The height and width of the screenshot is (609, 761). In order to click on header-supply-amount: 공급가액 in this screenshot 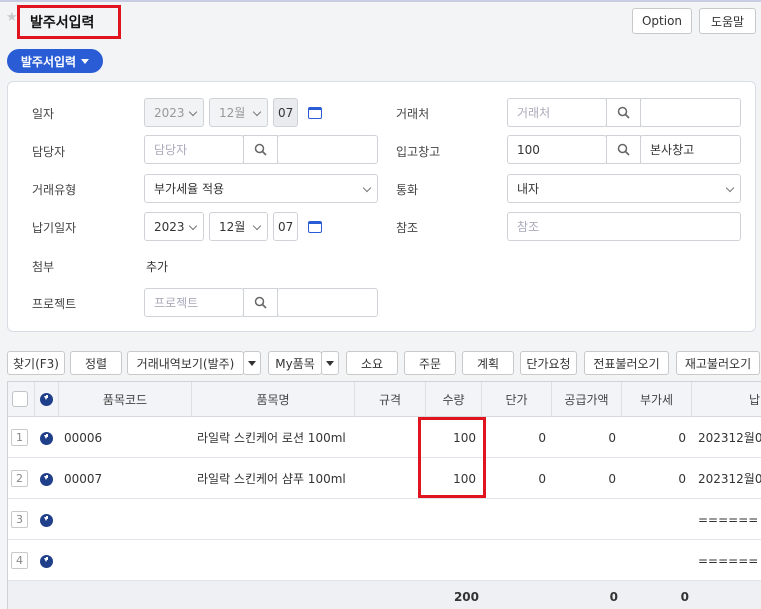, I will do `click(587, 399)`.